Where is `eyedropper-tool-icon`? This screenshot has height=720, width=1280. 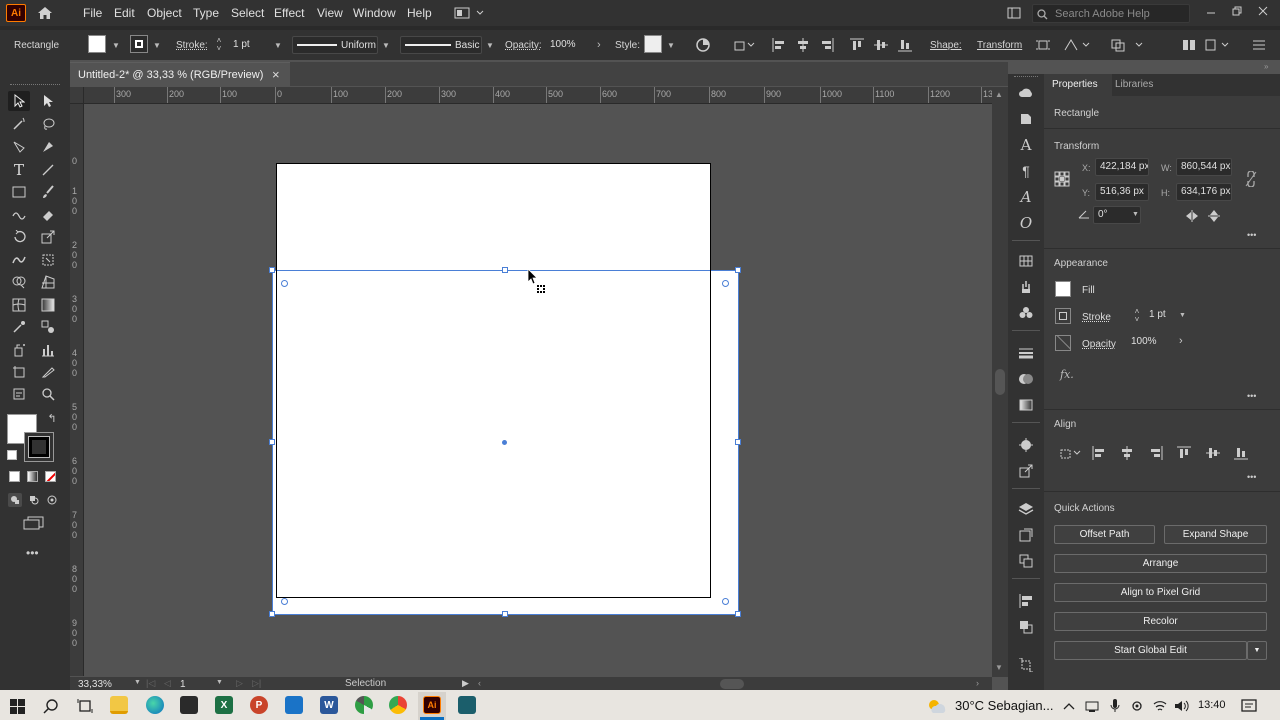
eyedropper-tool-icon is located at coordinates (19, 327).